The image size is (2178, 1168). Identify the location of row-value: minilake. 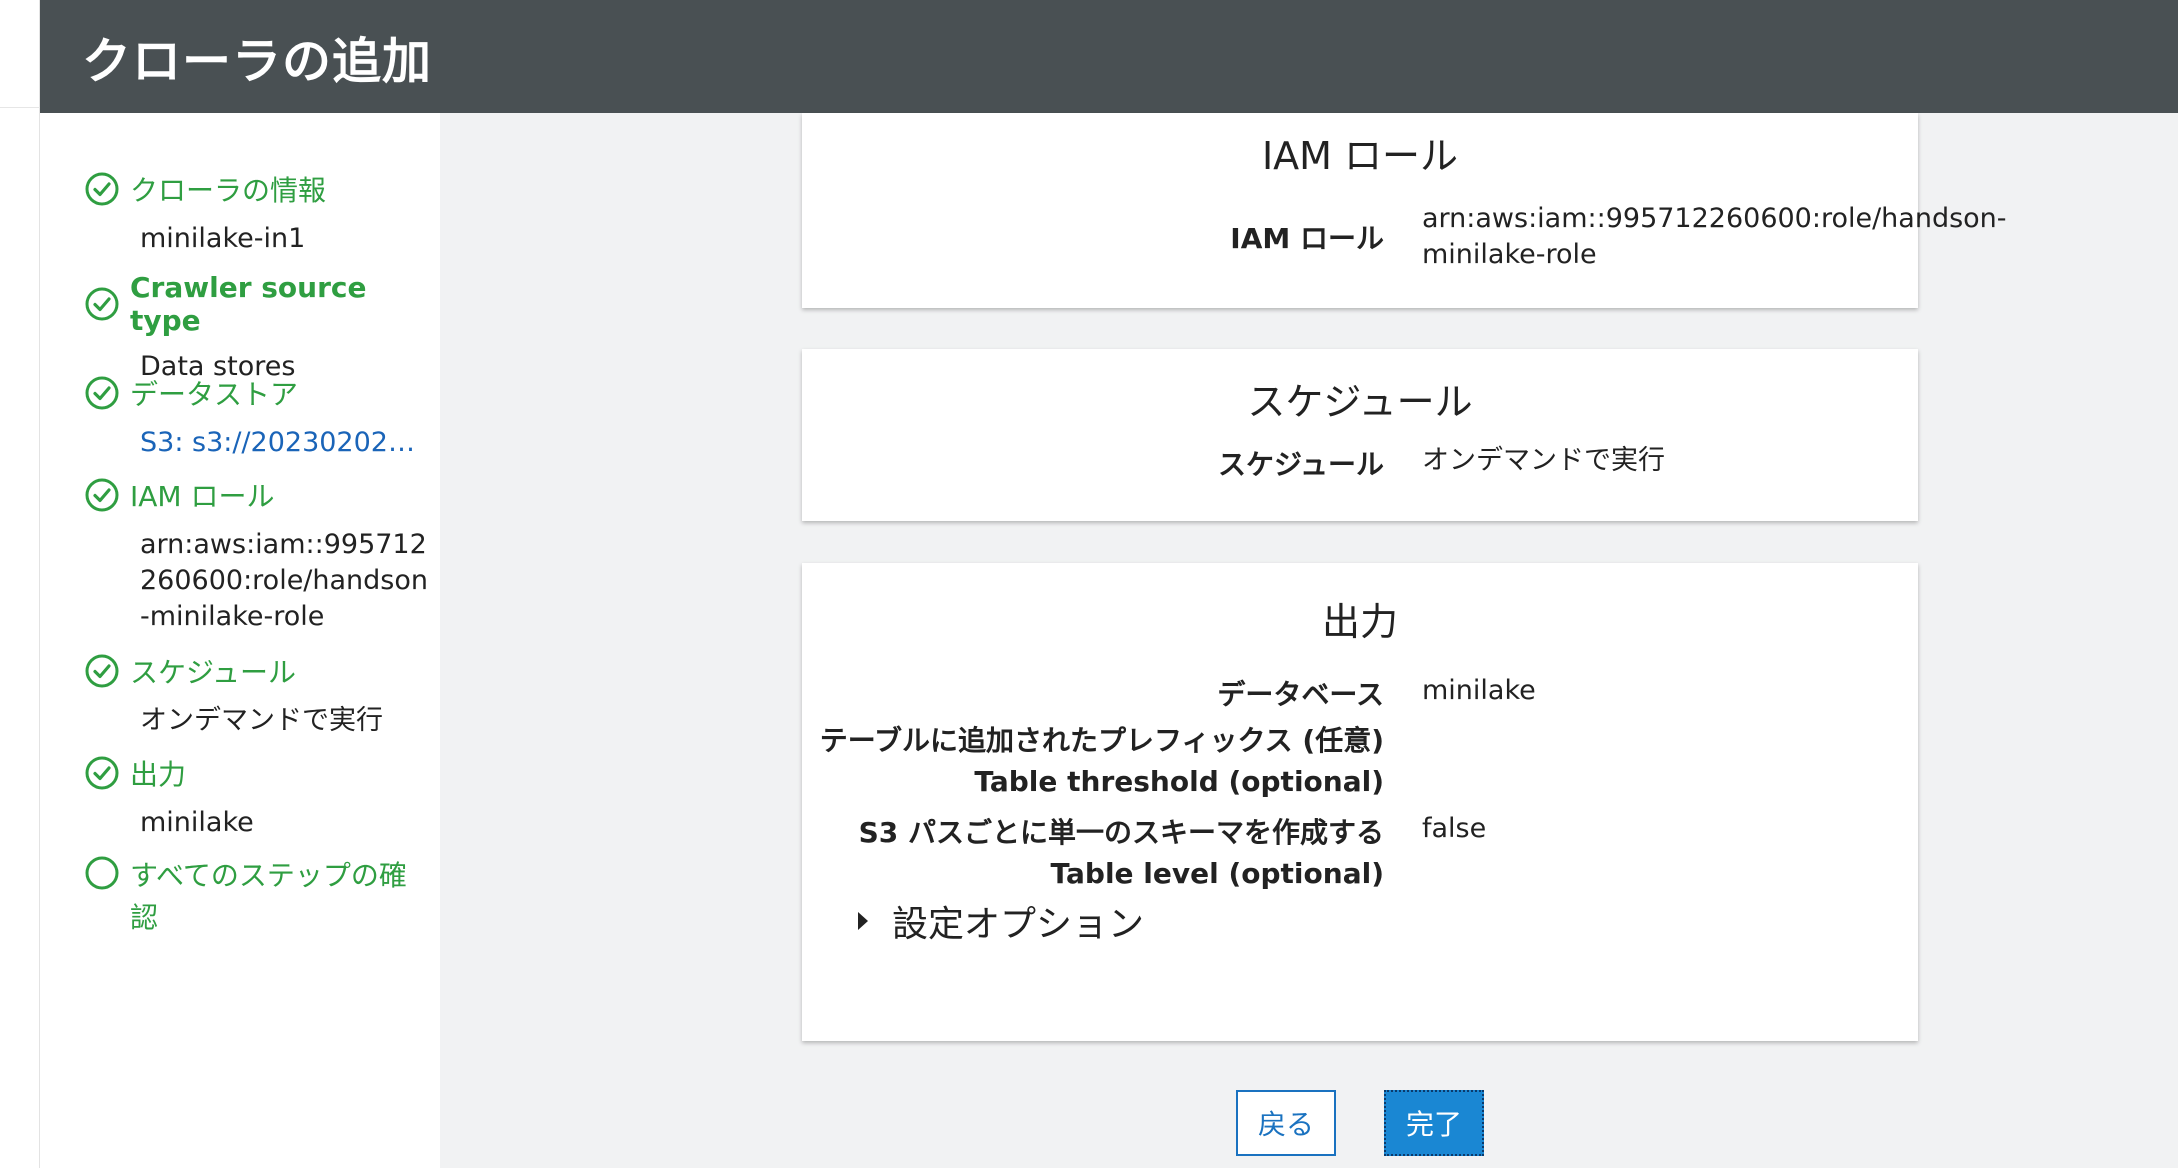
(1479, 690).